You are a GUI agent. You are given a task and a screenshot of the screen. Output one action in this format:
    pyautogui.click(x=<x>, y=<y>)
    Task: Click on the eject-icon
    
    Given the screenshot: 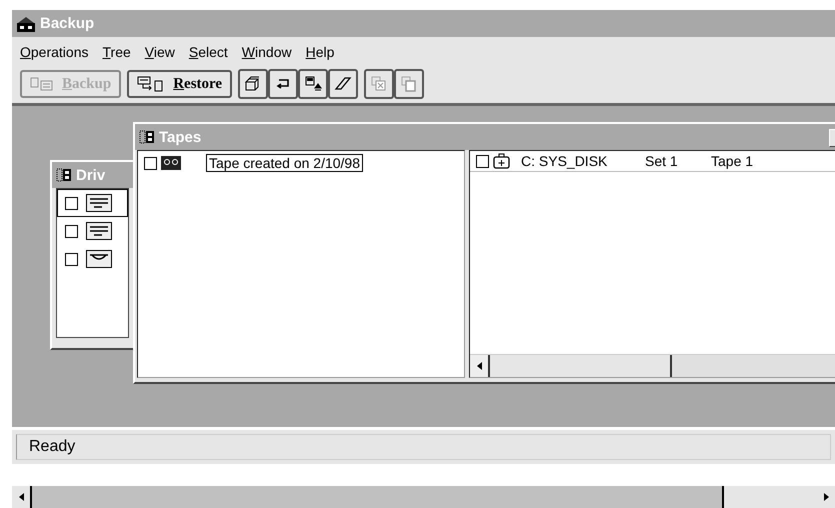 What is the action you would take?
    pyautogui.click(x=313, y=84)
    